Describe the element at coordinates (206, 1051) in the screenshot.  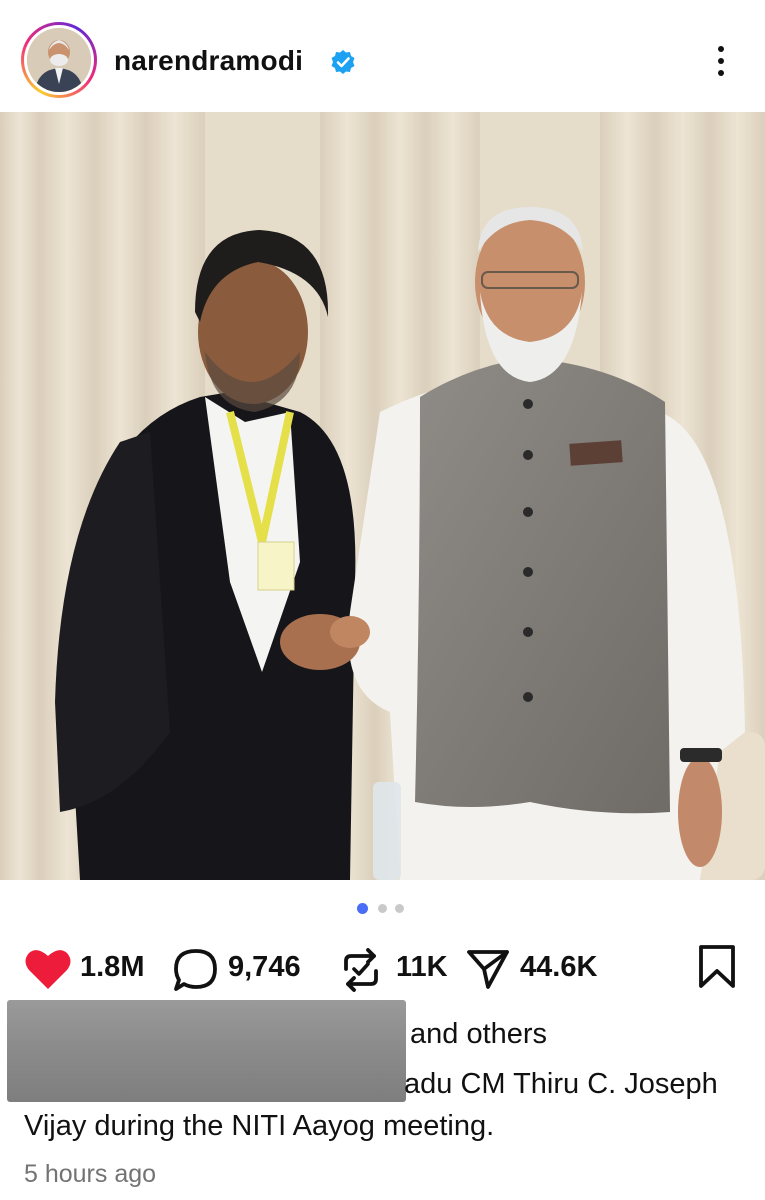
I see `redaction-block` at that location.